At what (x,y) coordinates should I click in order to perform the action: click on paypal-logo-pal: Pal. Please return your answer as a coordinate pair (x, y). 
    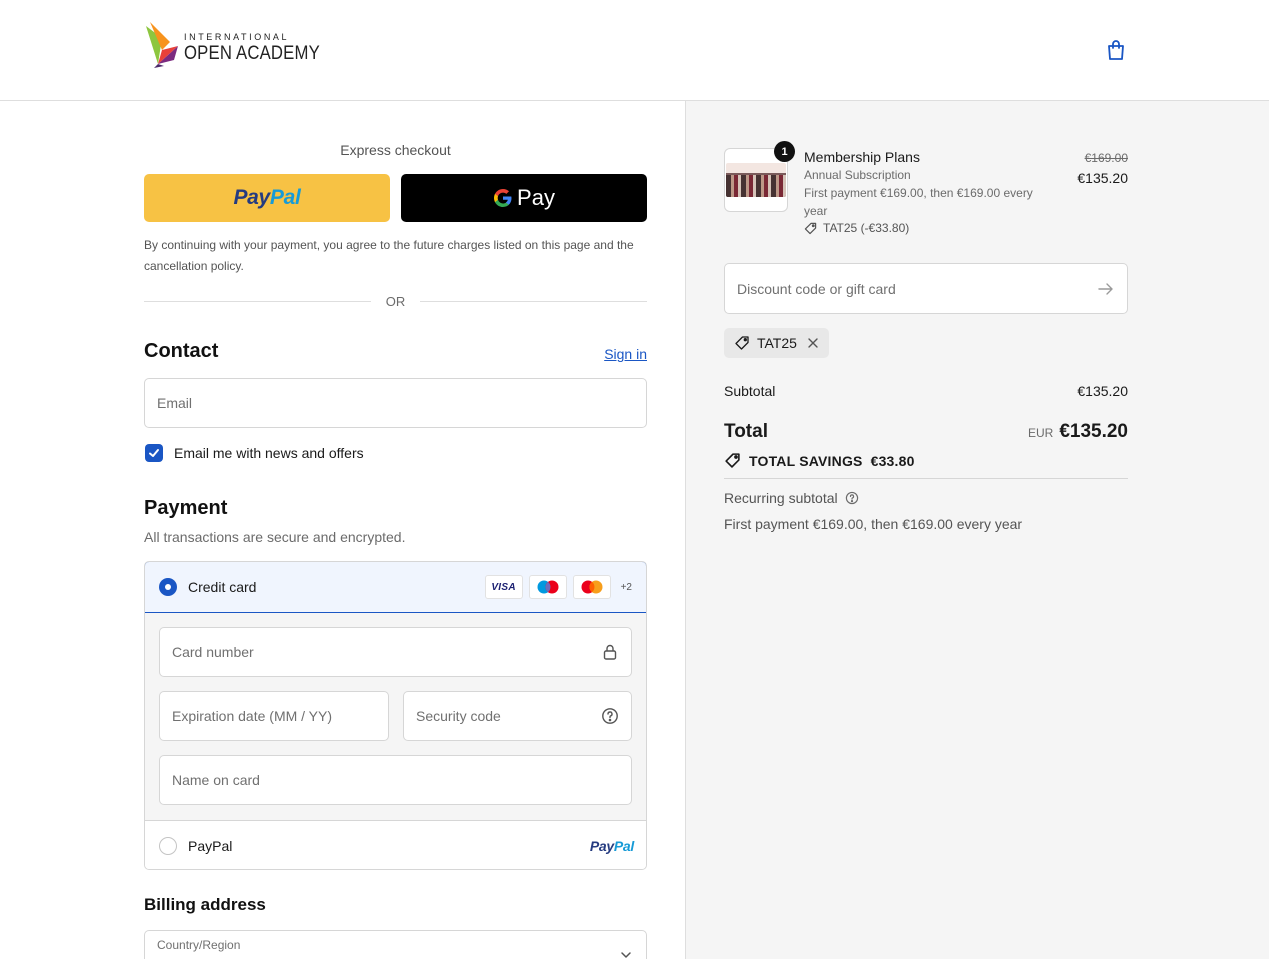
    Looking at the image, I should click on (285, 197).